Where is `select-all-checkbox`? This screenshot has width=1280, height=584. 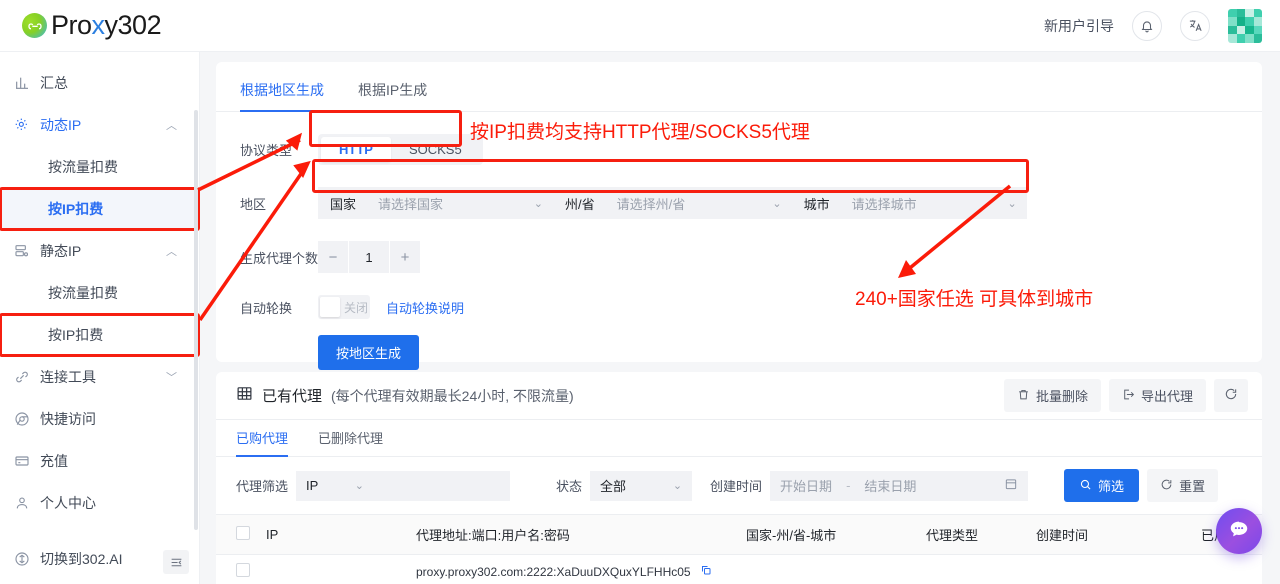 select-all-checkbox is located at coordinates (243, 533).